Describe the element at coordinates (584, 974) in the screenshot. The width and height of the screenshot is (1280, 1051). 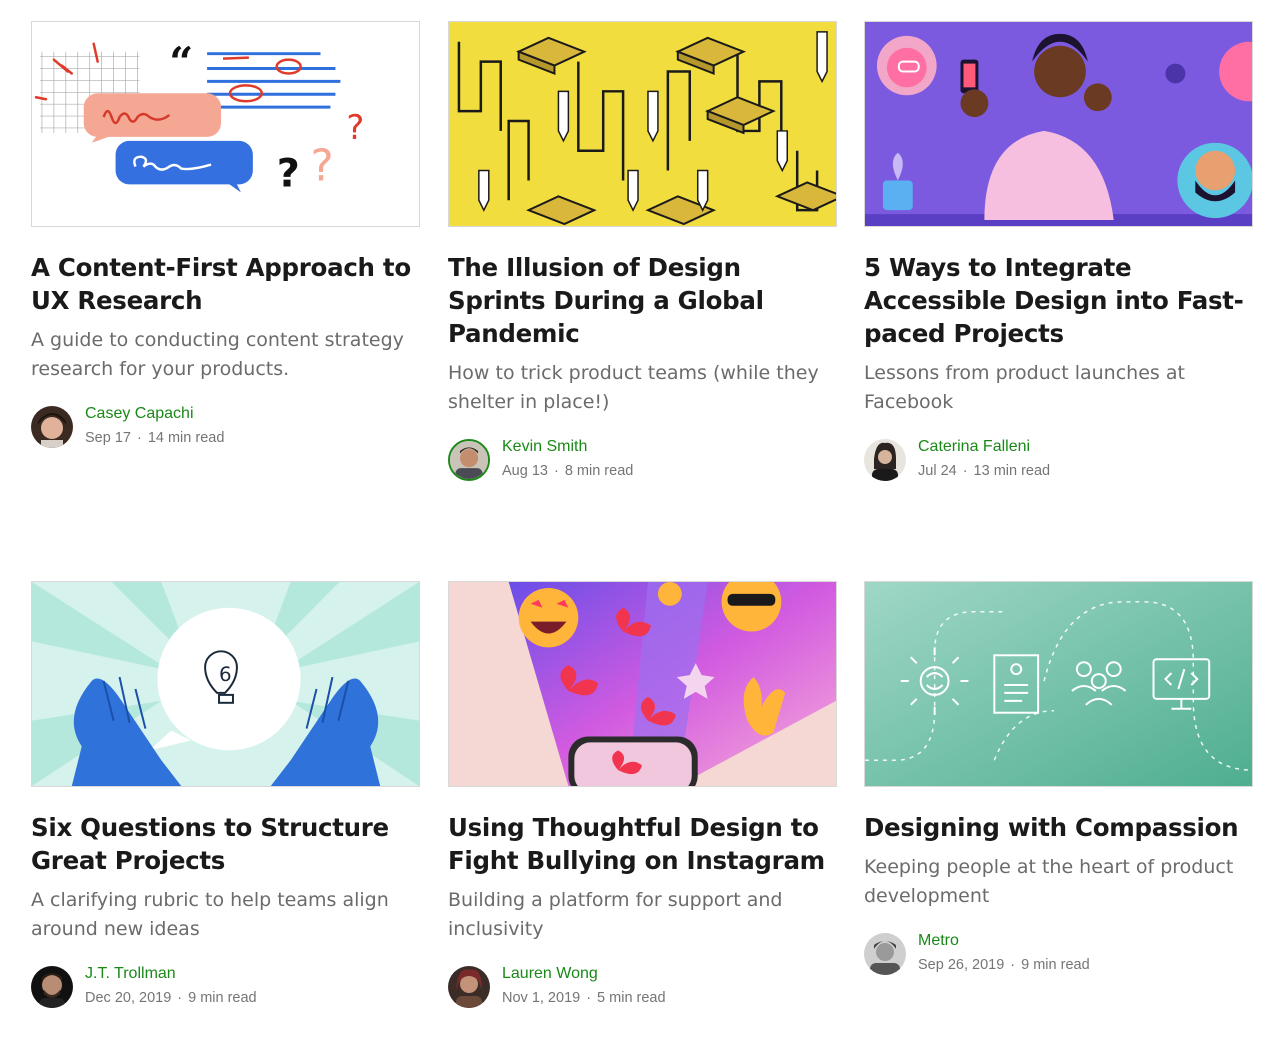
I see `author-name-link: Lauren Wong` at that location.